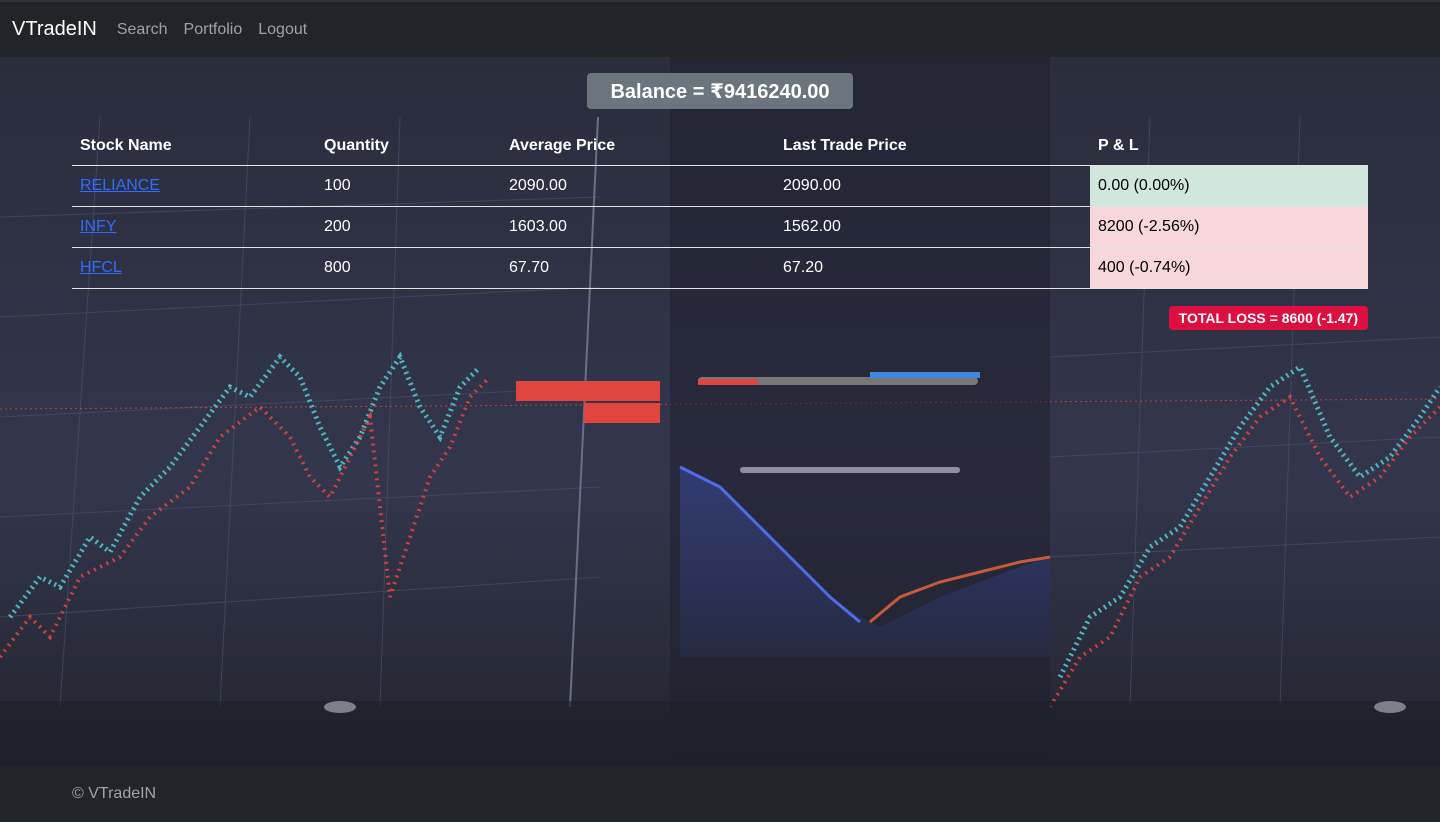 This screenshot has height=822, width=1440. I want to click on average-price-cell: 1603.00, so click(638, 227).